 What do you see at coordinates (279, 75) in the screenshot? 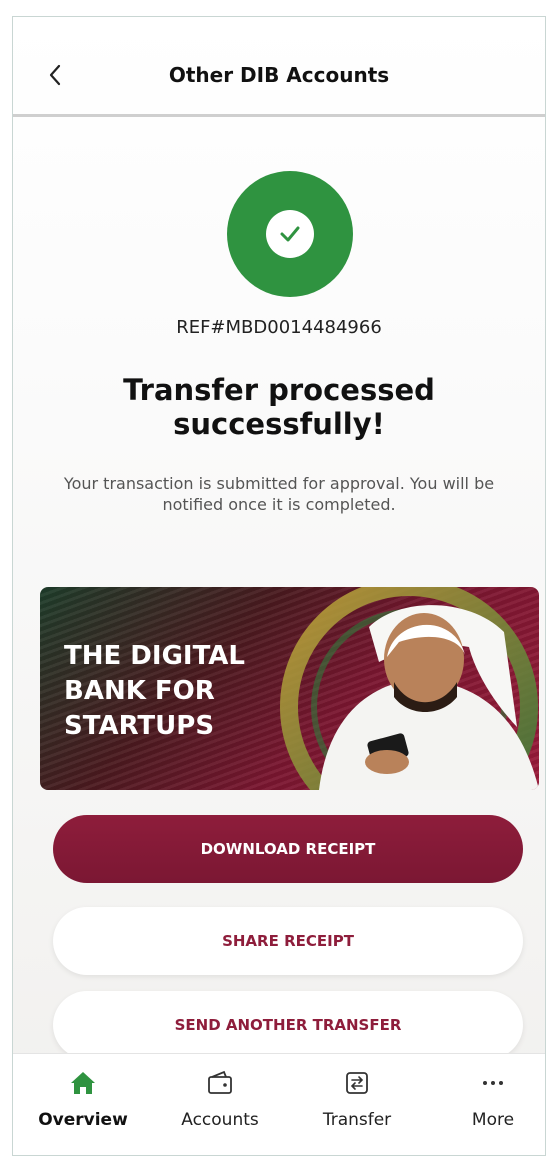
I see `page-title: Other DIB Accounts` at bounding box center [279, 75].